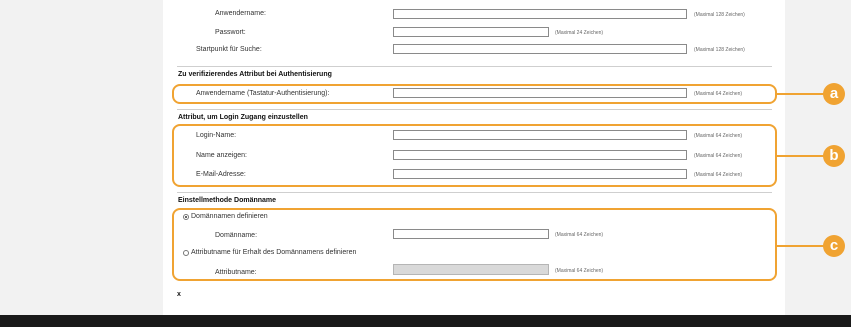 Image resolution: width=851 pixels, height=327 pixels. I want to click on callout-line-c, so click(801, 246).